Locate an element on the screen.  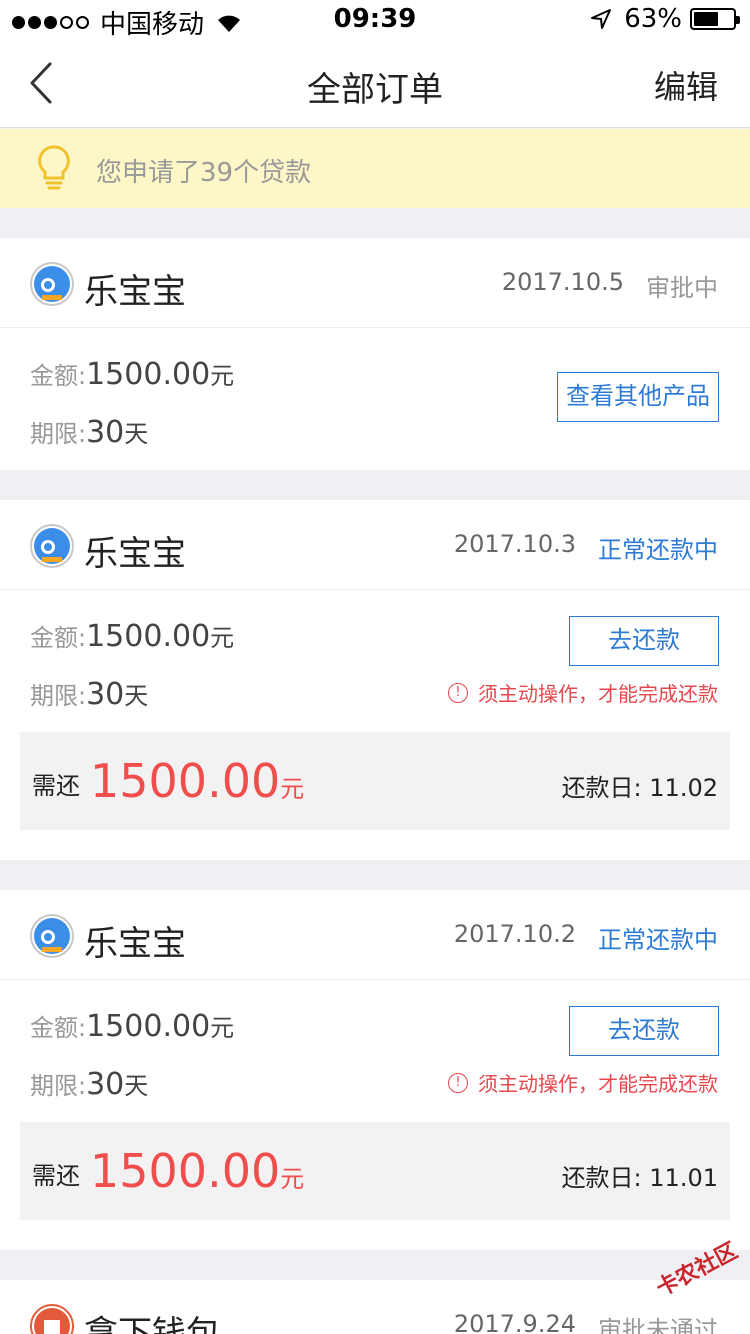
order-header: 拿下钱包 2017.9.24 审批未通过 is located at coordinates (375, 1307).